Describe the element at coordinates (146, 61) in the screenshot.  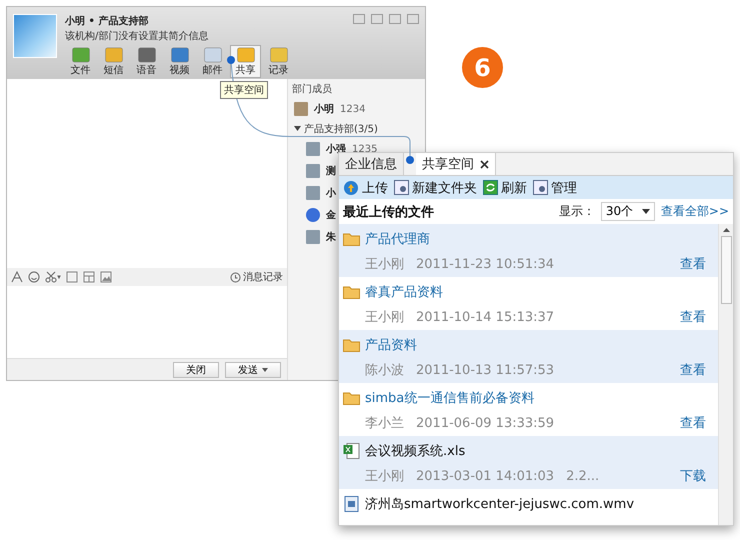
I see `toolbar-button: 语音` at that location.